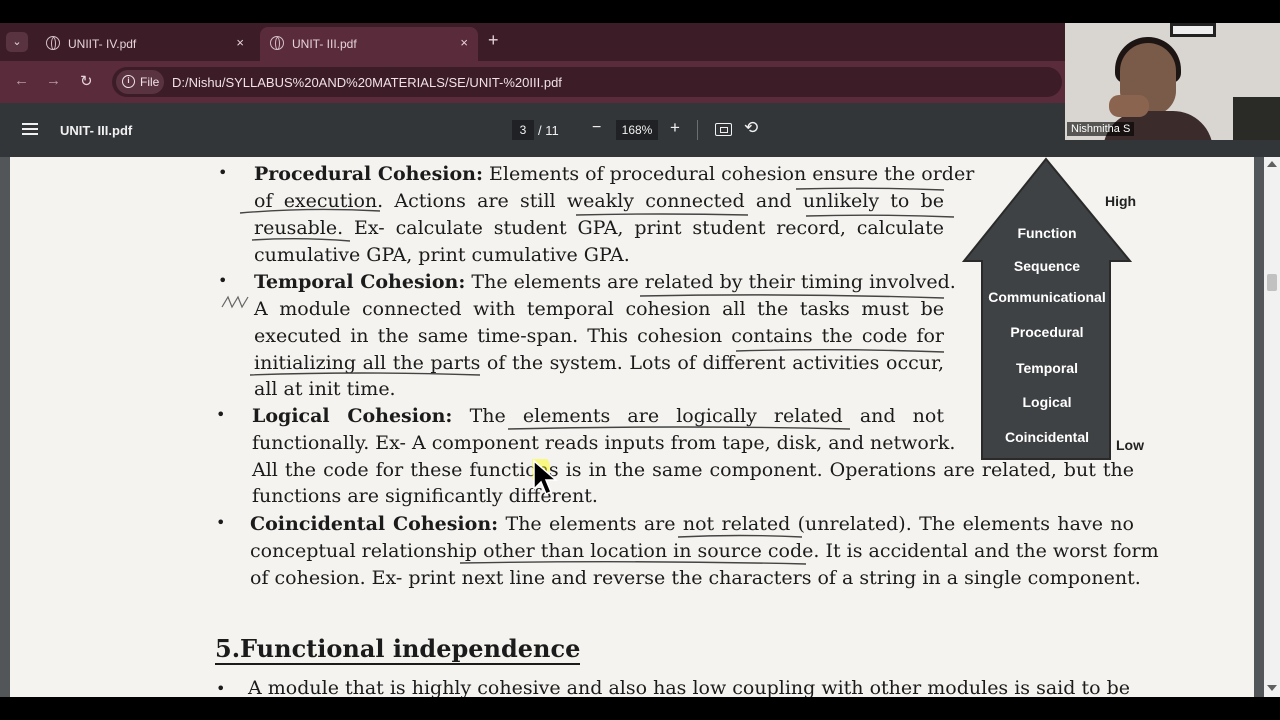 Image resolution: width=1280 pixels, height=720 pixels. What do you see at coordinates (86, 81) in the screenshot?
I see `reload-button: ↻` at bounding box center [86, 81].